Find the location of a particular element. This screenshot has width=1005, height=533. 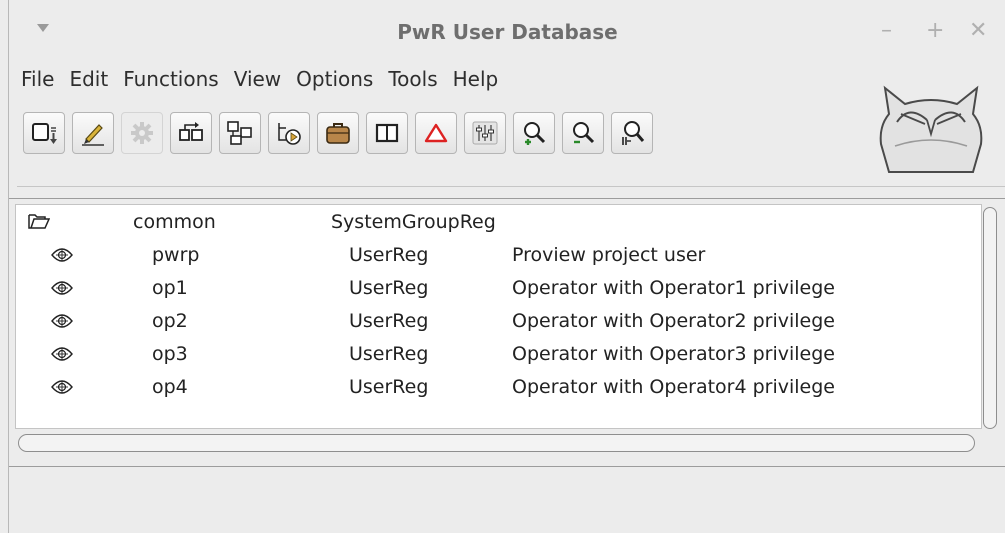

user-name: op3 is located at coordinates (170, 354).